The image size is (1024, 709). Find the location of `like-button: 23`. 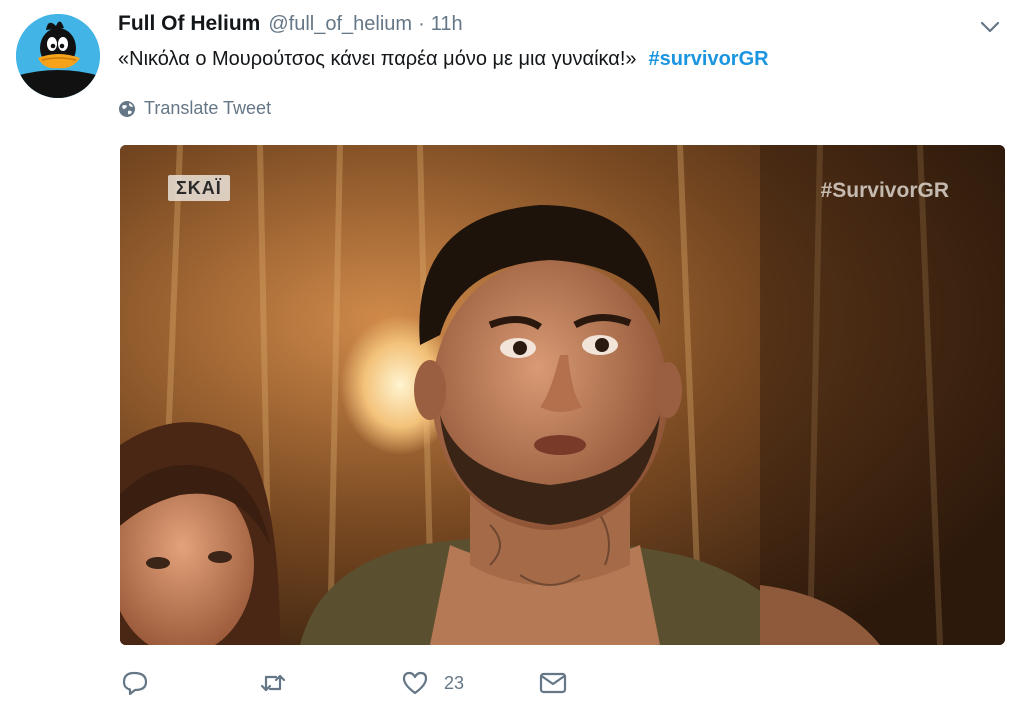

like-button: 23 is located at coordinates (432, 683).